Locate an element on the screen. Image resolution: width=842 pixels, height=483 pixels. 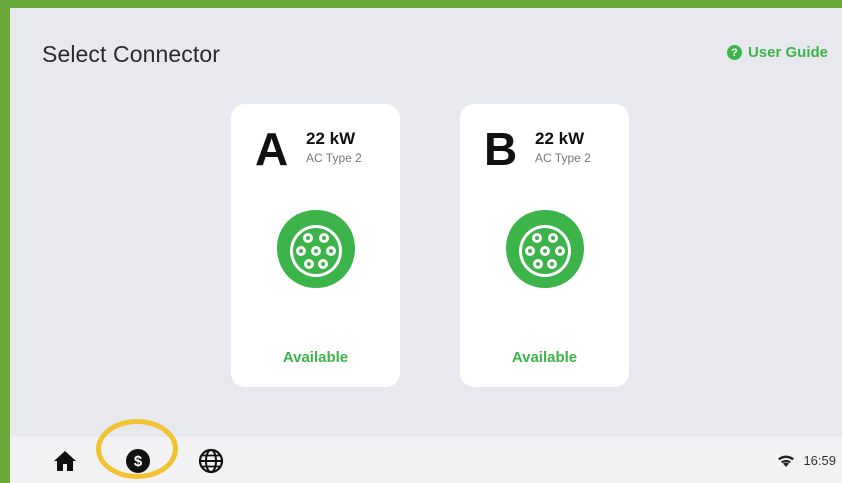
user-guide-label: User Guide is located at coordinates (787, 52).